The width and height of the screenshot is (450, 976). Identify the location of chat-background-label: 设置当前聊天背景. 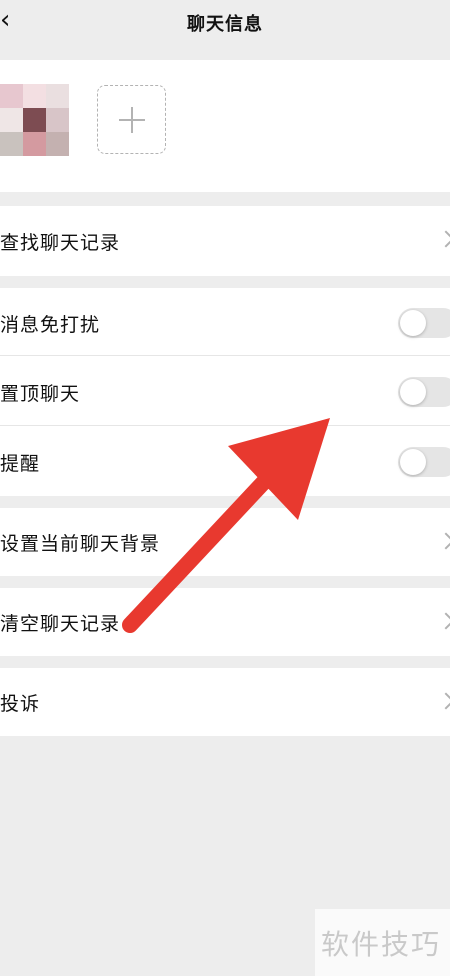
(80, 544).